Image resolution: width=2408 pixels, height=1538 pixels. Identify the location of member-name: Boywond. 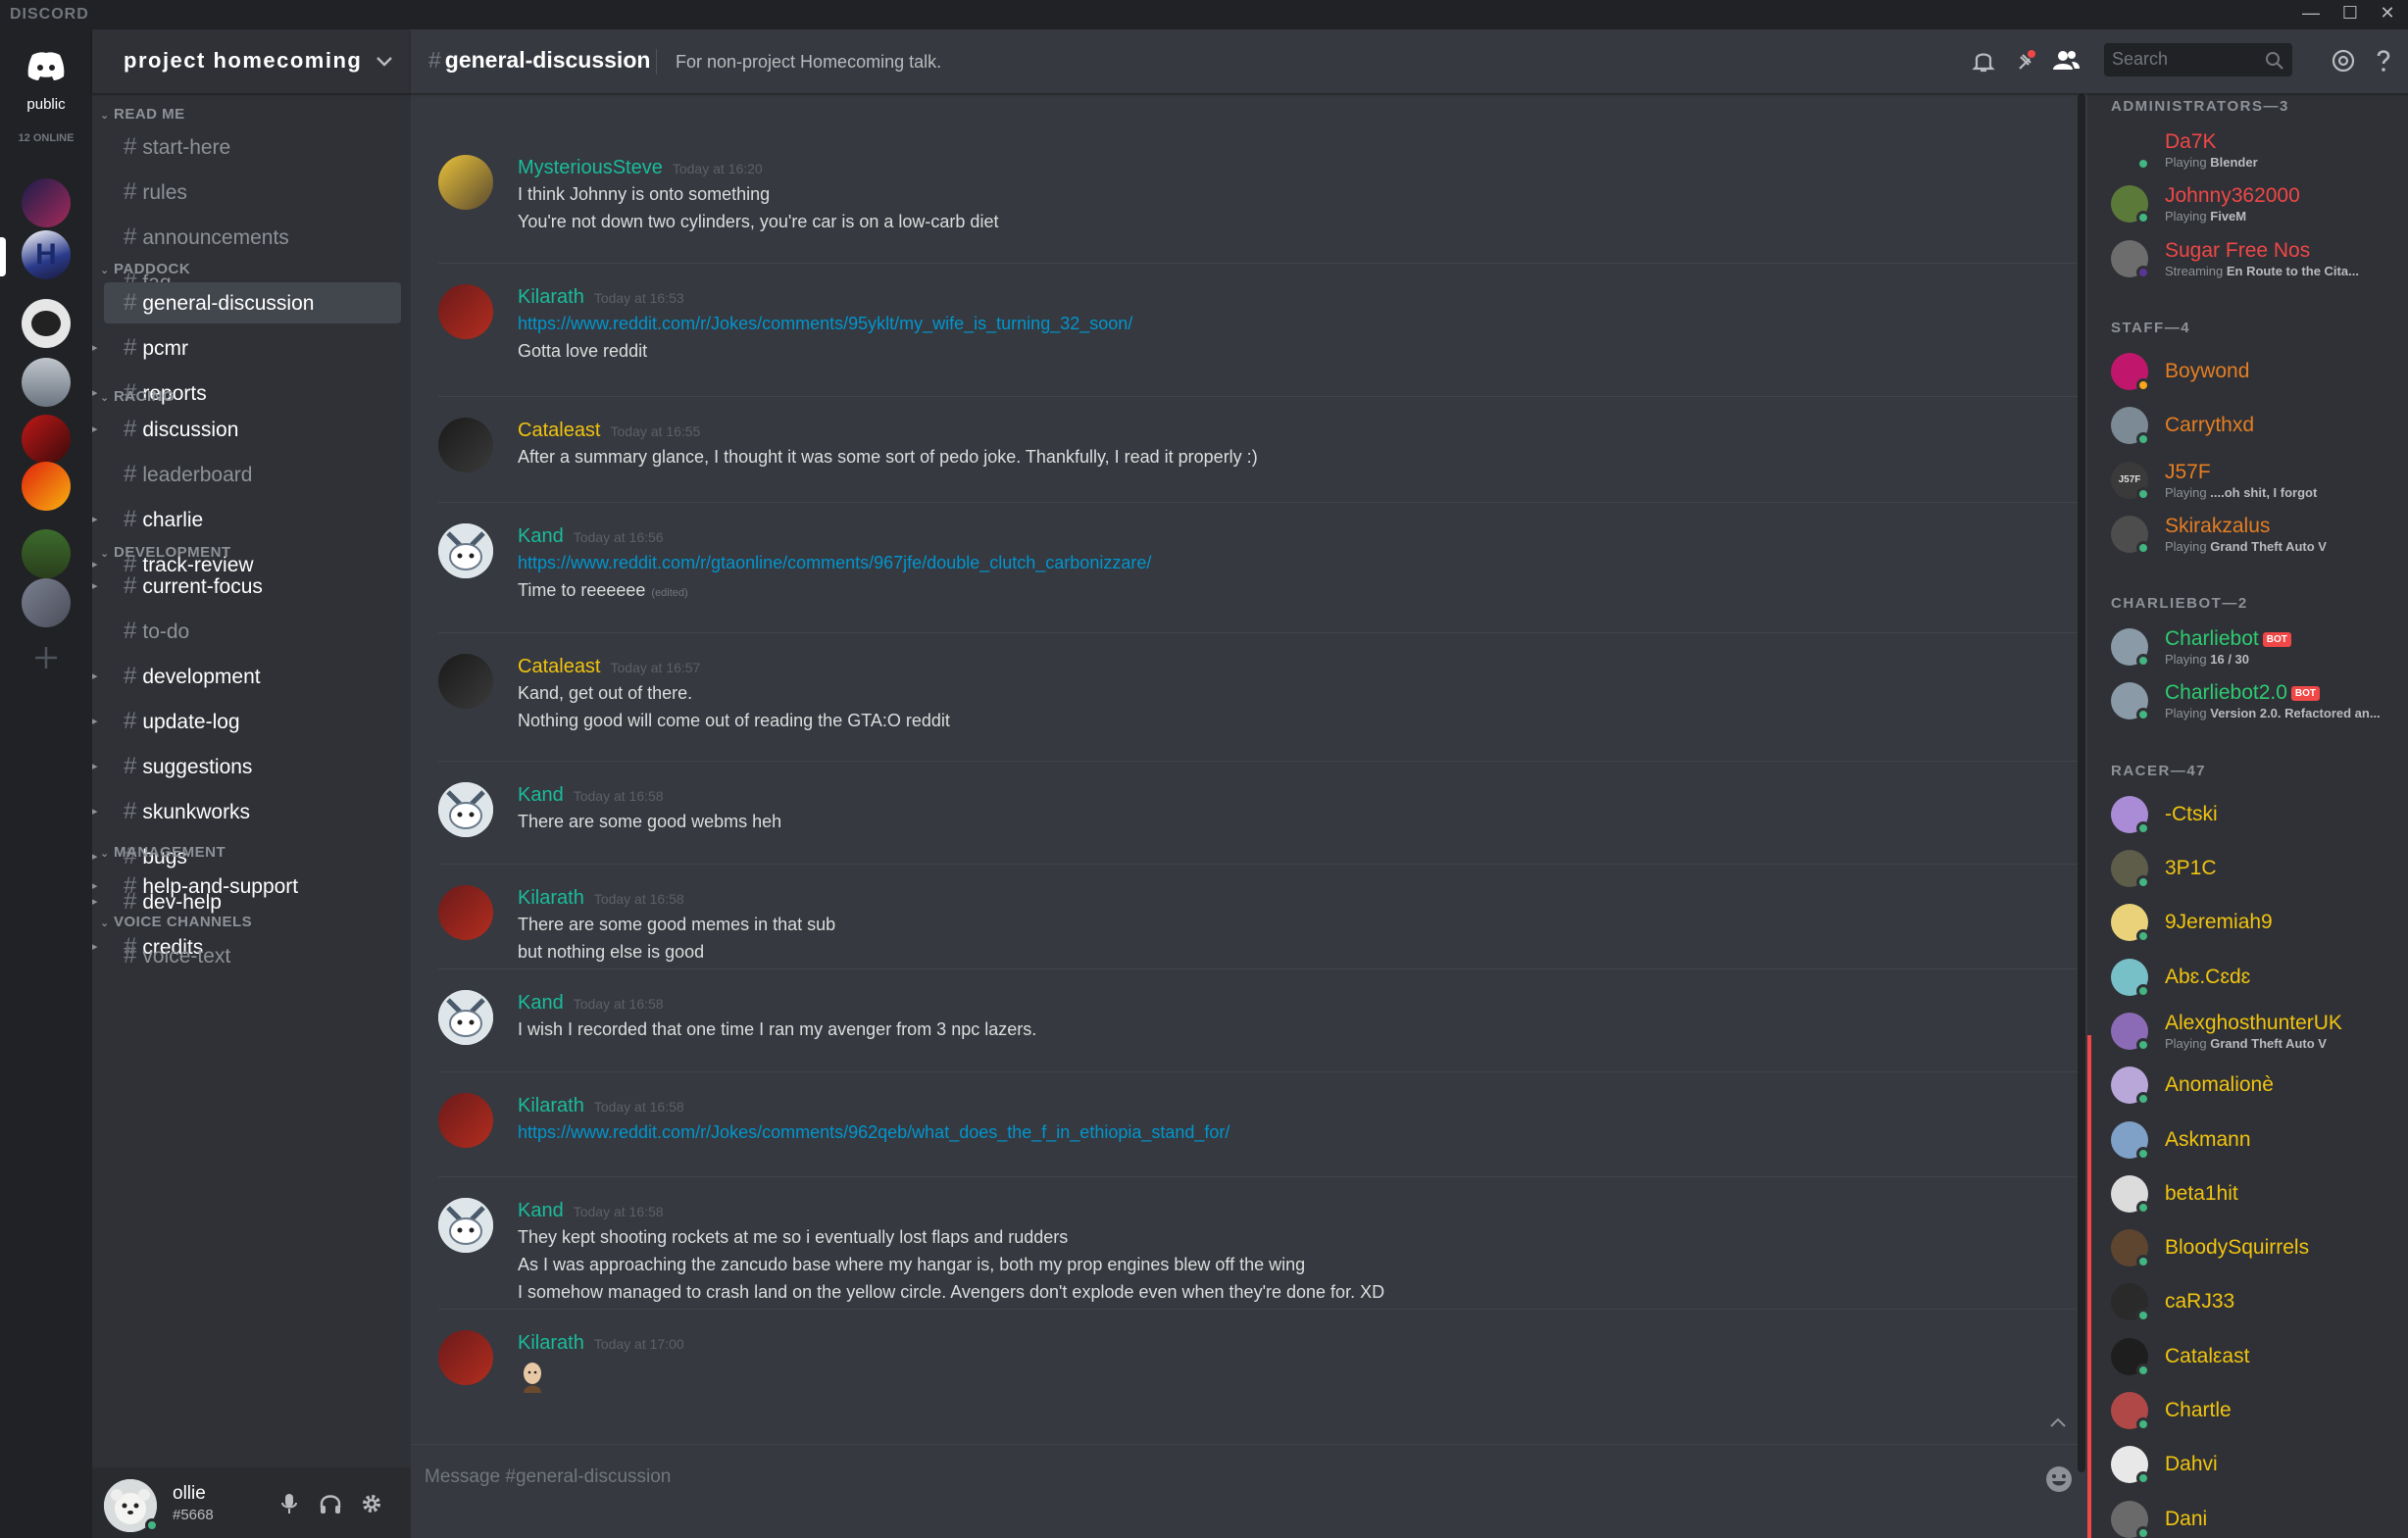
(2207, 371).